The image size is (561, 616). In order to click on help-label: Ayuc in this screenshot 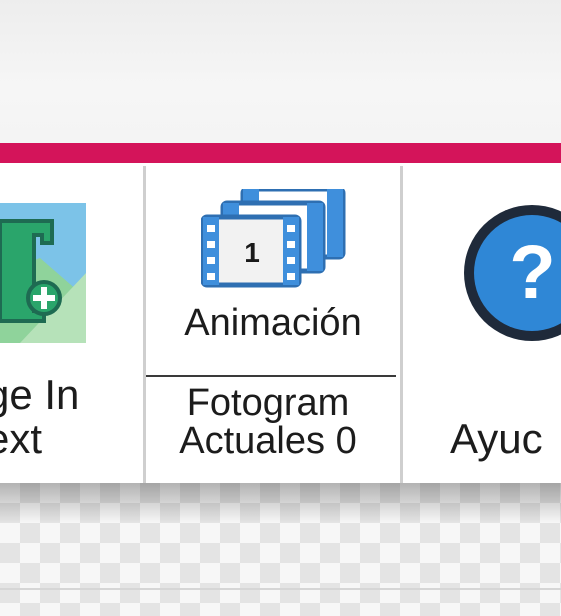, I will do `click(496, 438)`.